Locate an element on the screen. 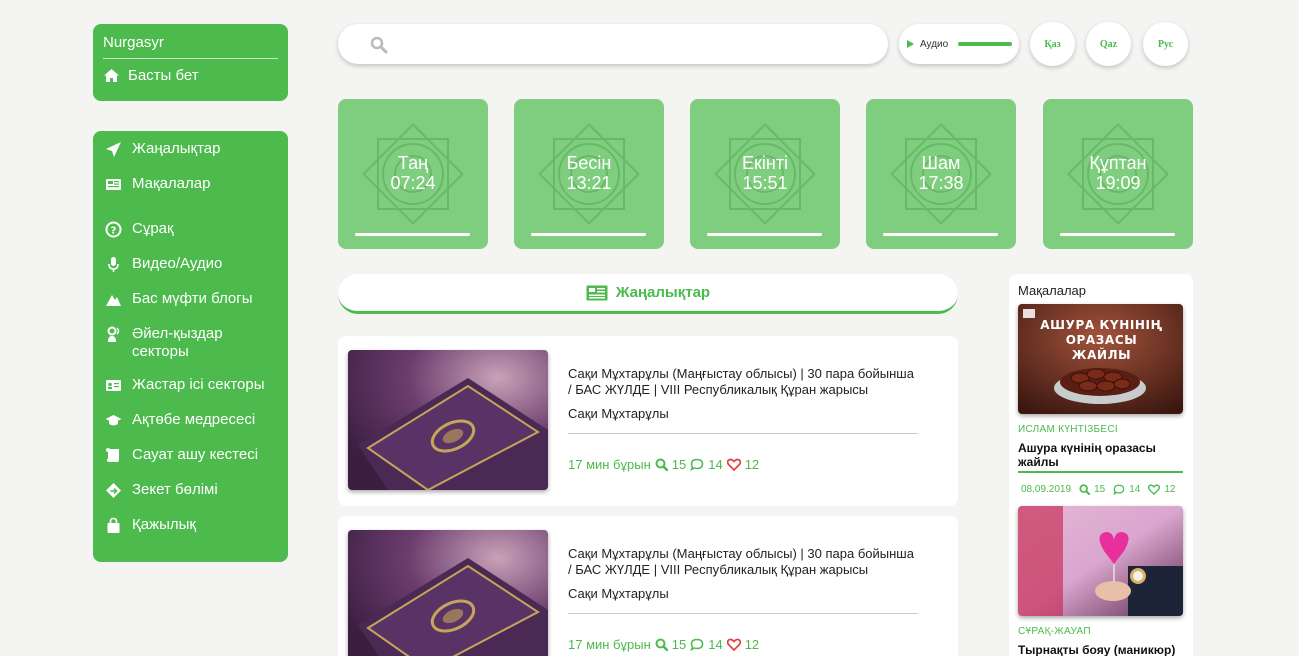  sidebar-item-label: Бас мүфти блогы is located at coordinates (192, 298).